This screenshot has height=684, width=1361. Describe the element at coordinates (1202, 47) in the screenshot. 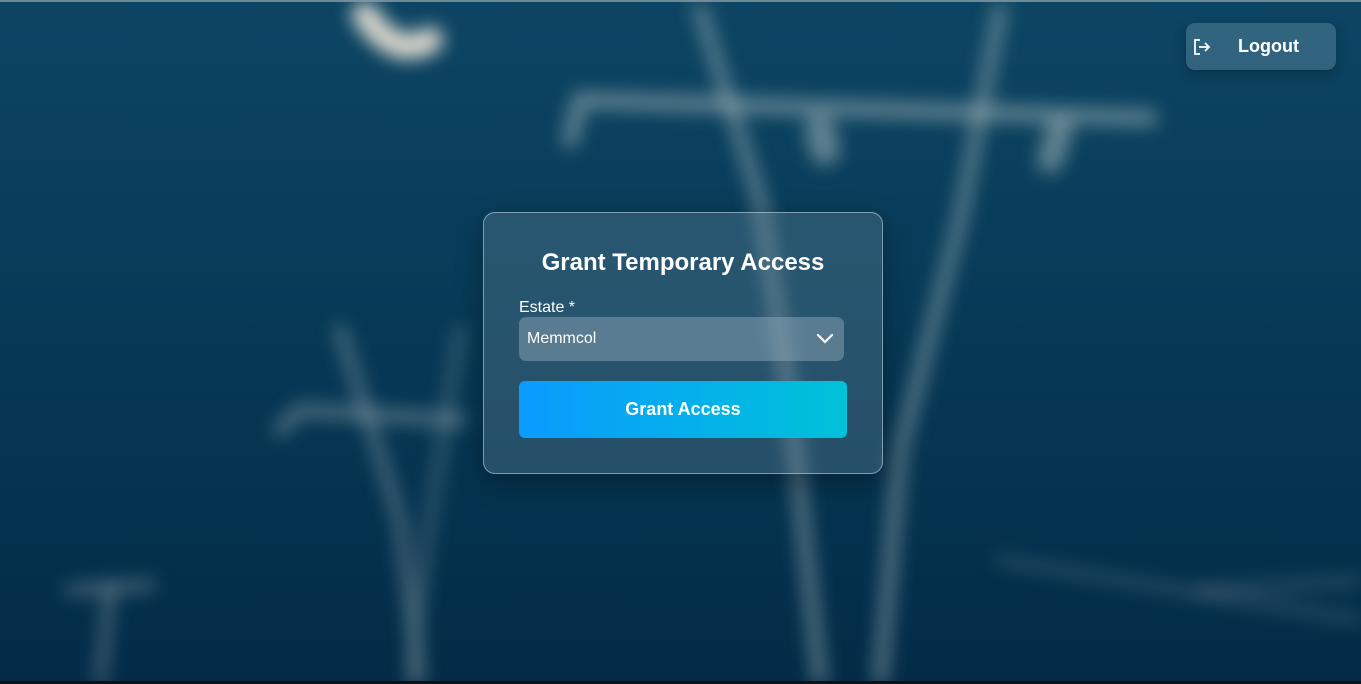

I see `logout-icon` at that location.